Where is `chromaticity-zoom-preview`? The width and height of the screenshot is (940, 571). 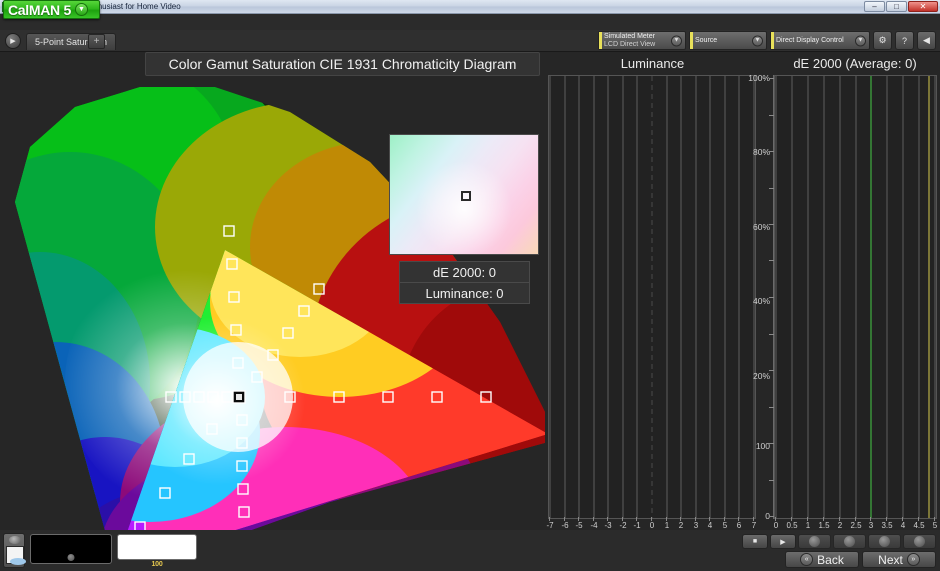 chromaticity-zoom-preview is located at coordinates (464, 194).